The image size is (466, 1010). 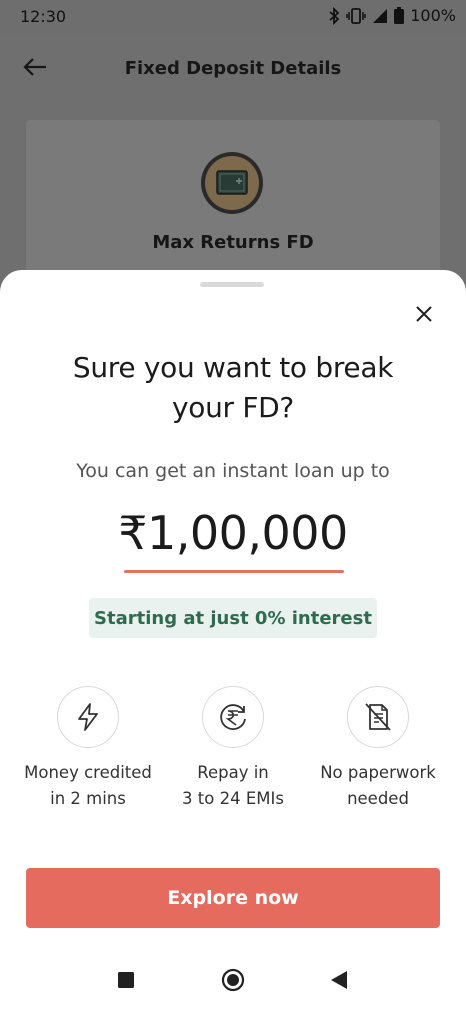 What do you see at coordinates (392, 15) in the screenshot?
I see `status-icons: 100%` at bounding box center [392, 15].